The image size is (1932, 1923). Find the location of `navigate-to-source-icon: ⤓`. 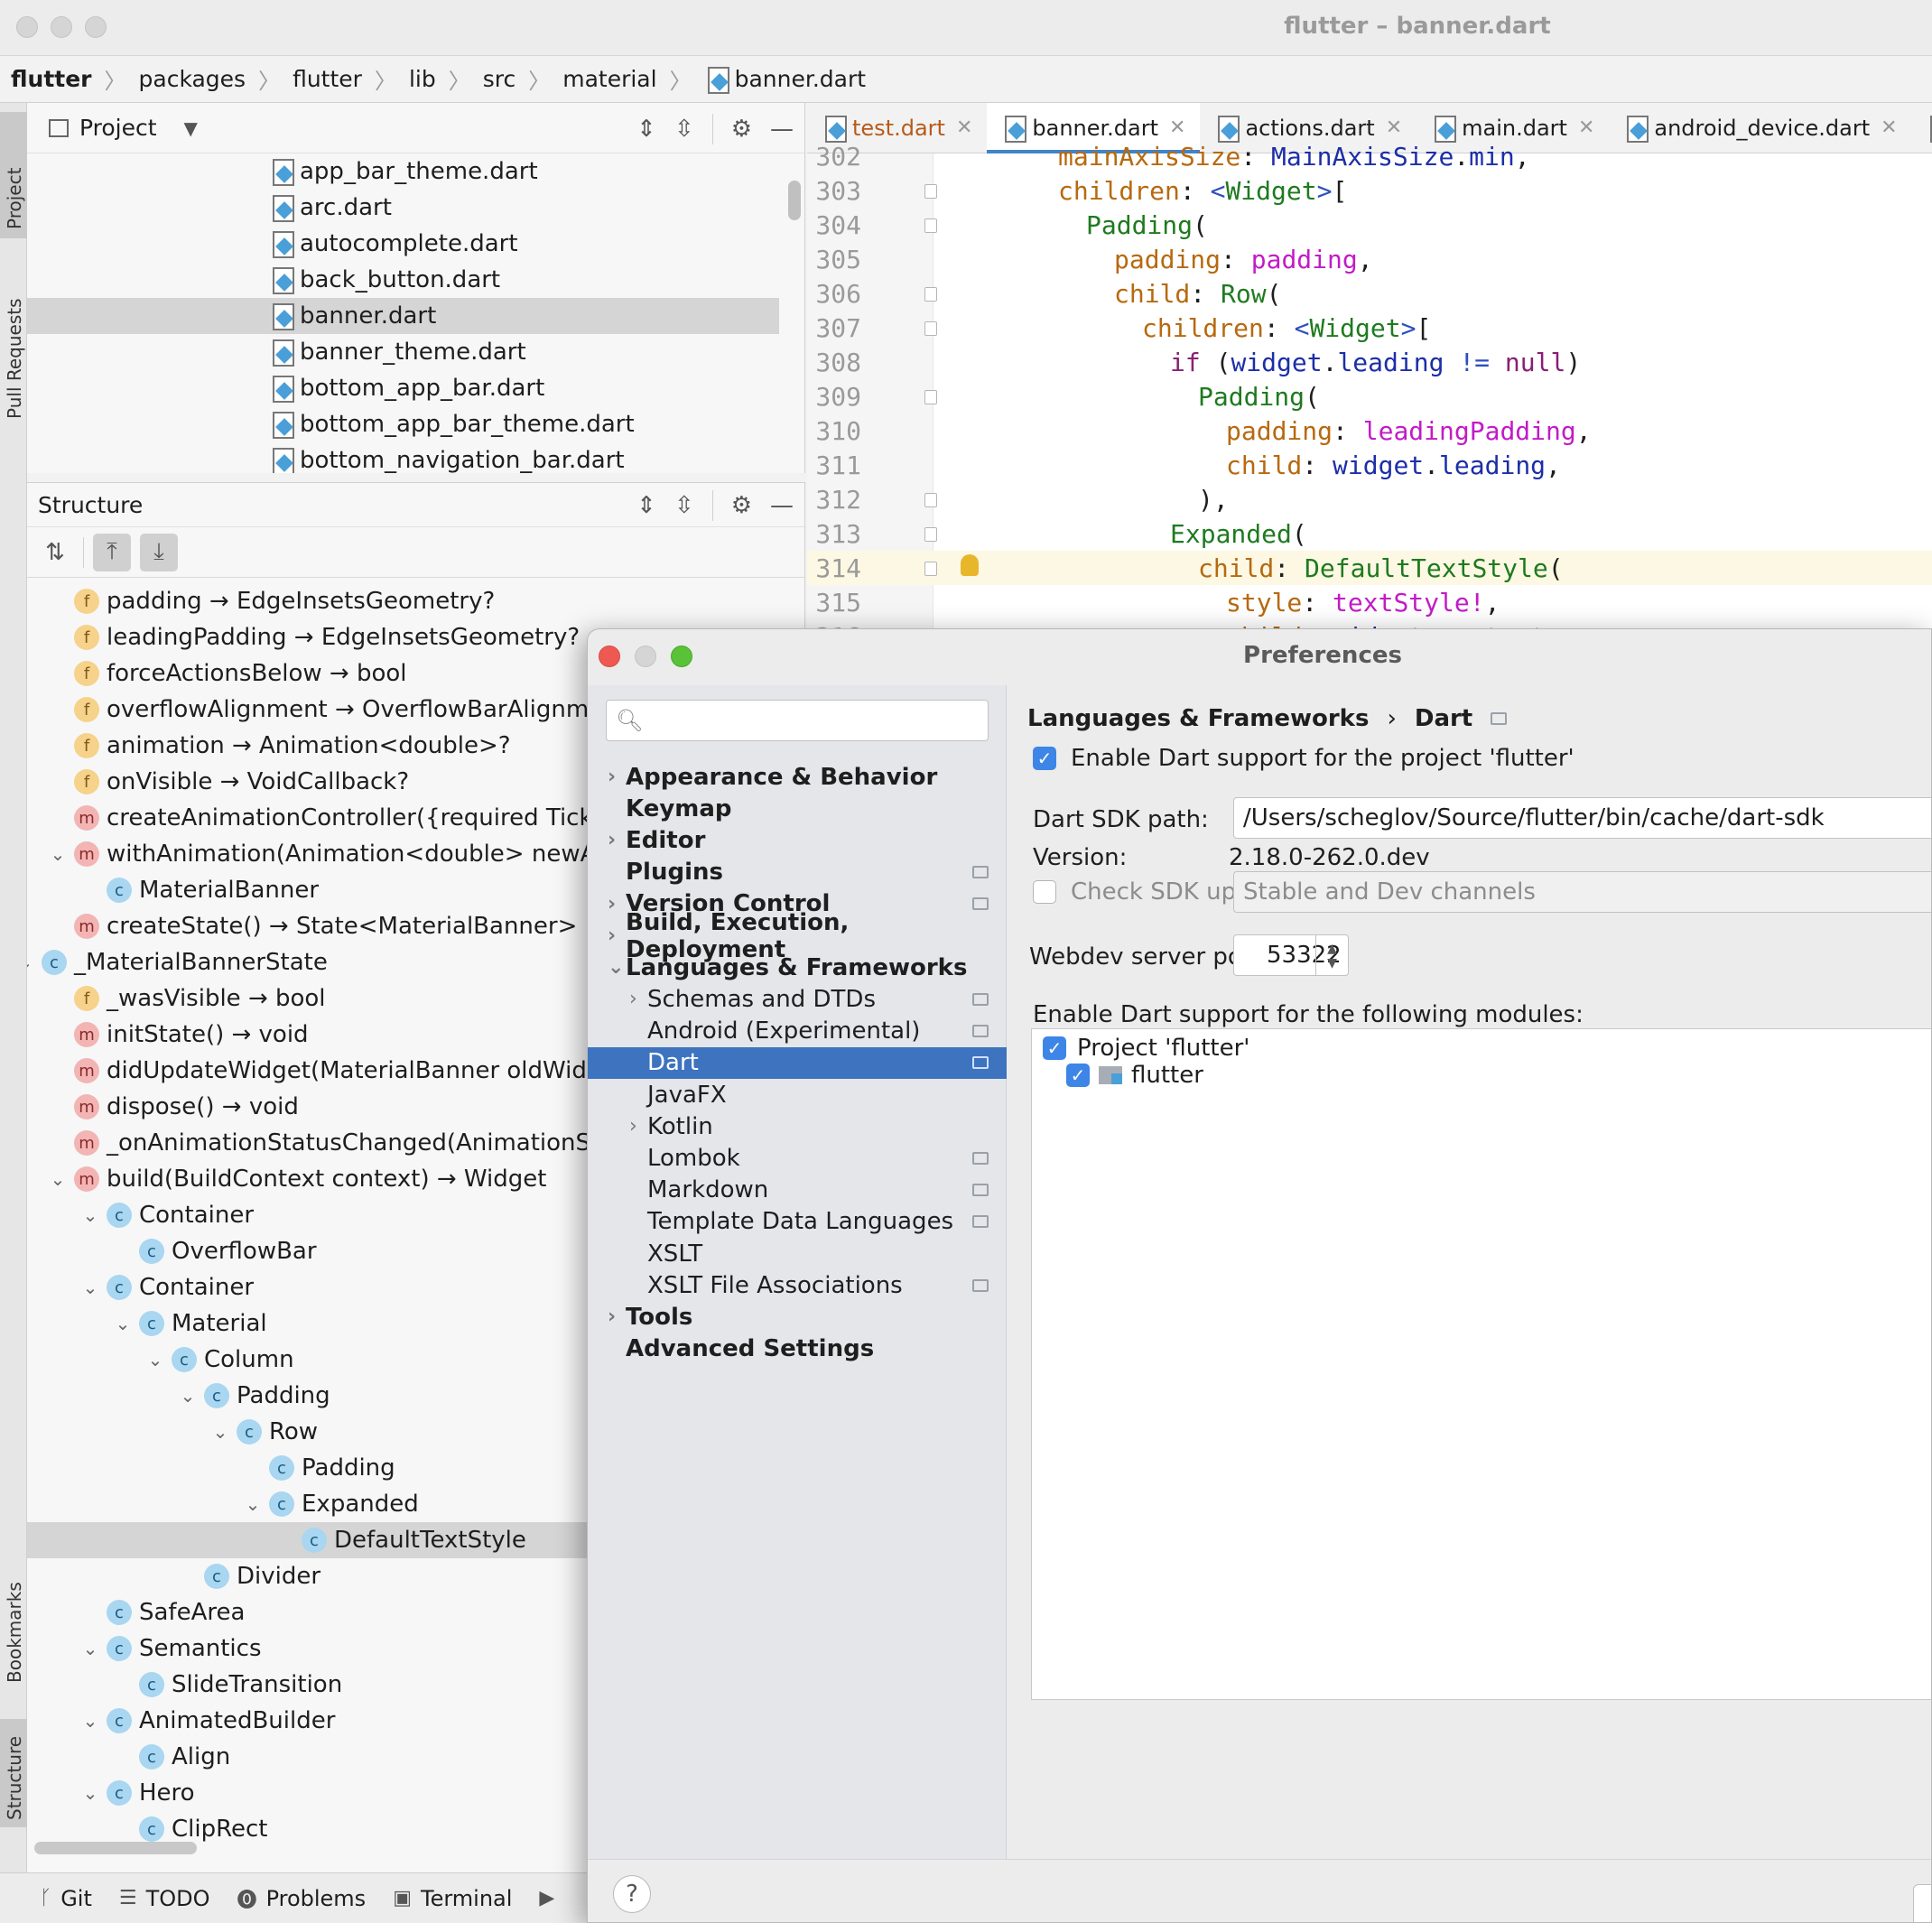

navigate-to-source-icon: ⤓ is located at coordinates (159, 552).